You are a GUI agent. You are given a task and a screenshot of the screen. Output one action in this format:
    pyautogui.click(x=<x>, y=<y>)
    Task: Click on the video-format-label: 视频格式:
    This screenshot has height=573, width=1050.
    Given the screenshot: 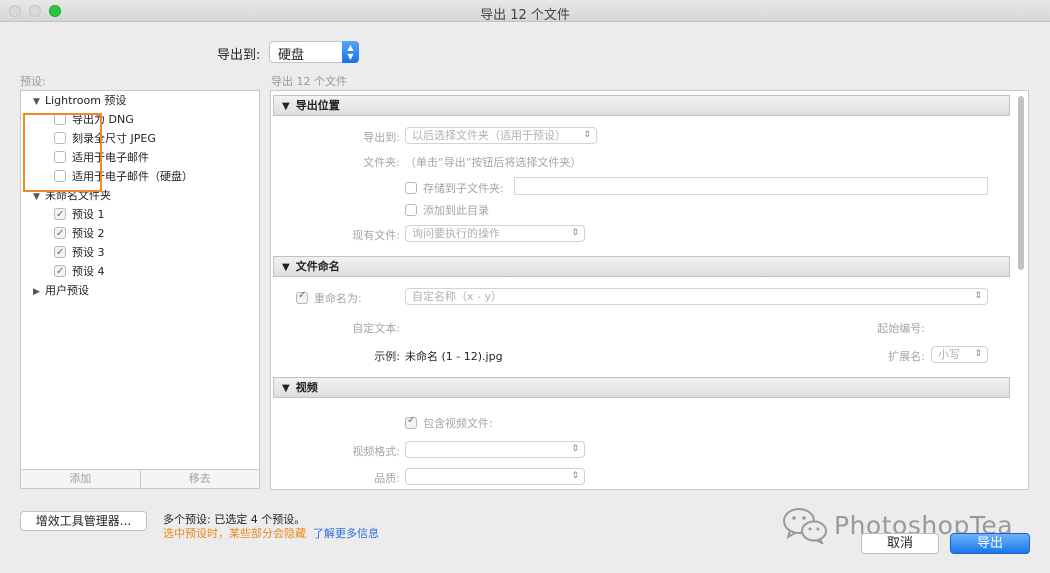 What is the action you would take?
    pyautogui.click(x=376, y=451)
    